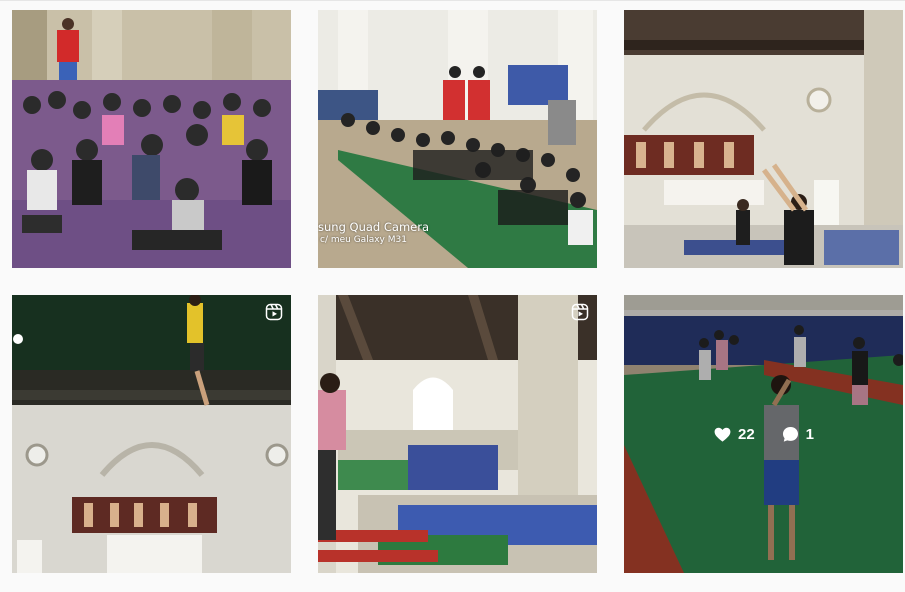  Describe the element at coordinates (373, 227) in the screenshot. I see `camera-watermark-line1: sung Quad Camera` at that location.